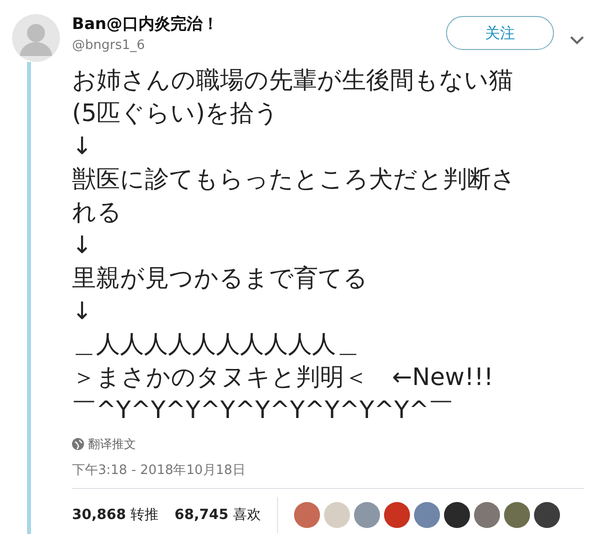  Describe the element at coordinates (577, 41) in the screenshot. I see `chevron-down-icon` at that location.